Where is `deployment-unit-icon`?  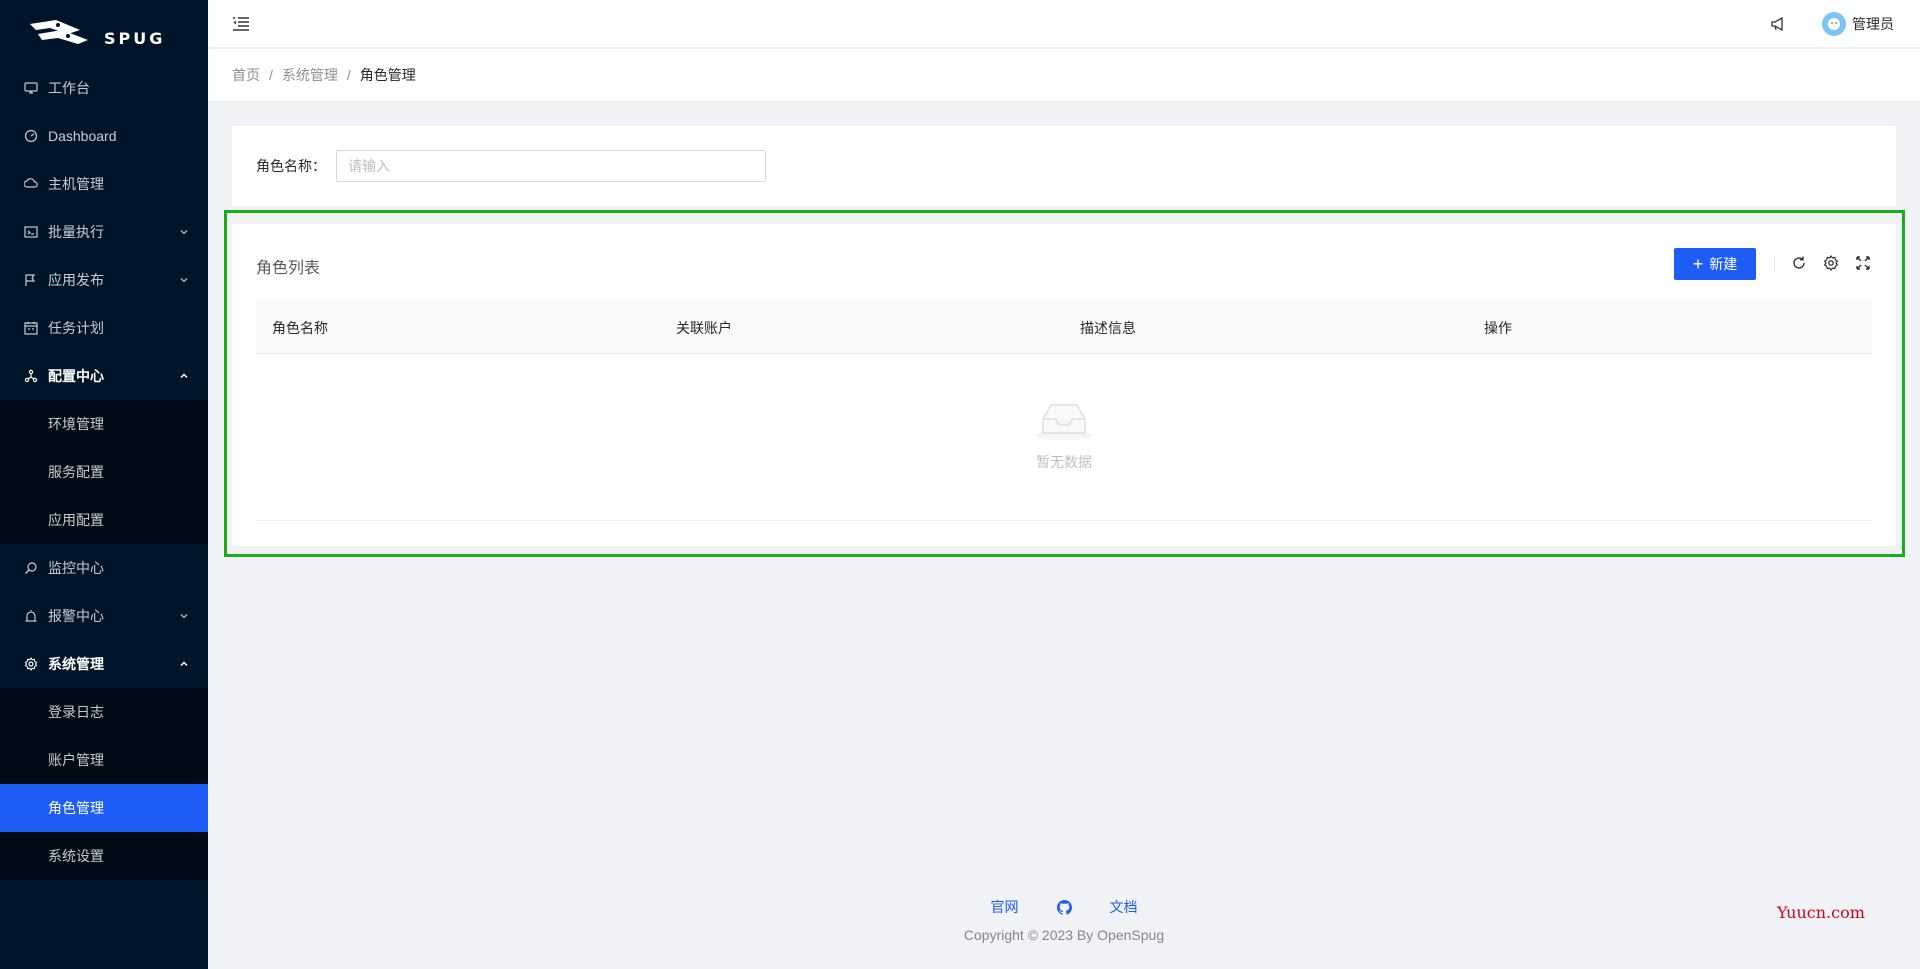
deployment-unit-icon is located at coordinates (31, 376).